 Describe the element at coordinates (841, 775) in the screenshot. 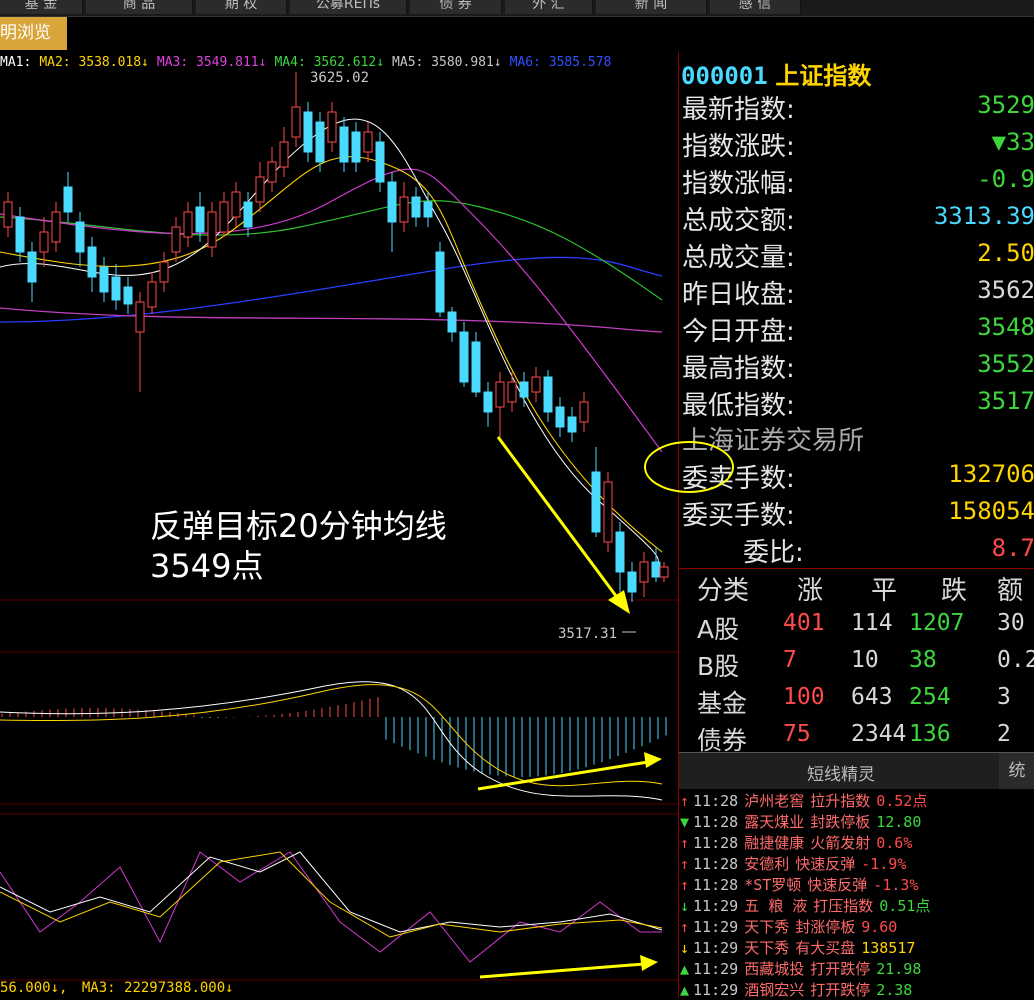

I see `feed-title: 短线精灵` at that location.